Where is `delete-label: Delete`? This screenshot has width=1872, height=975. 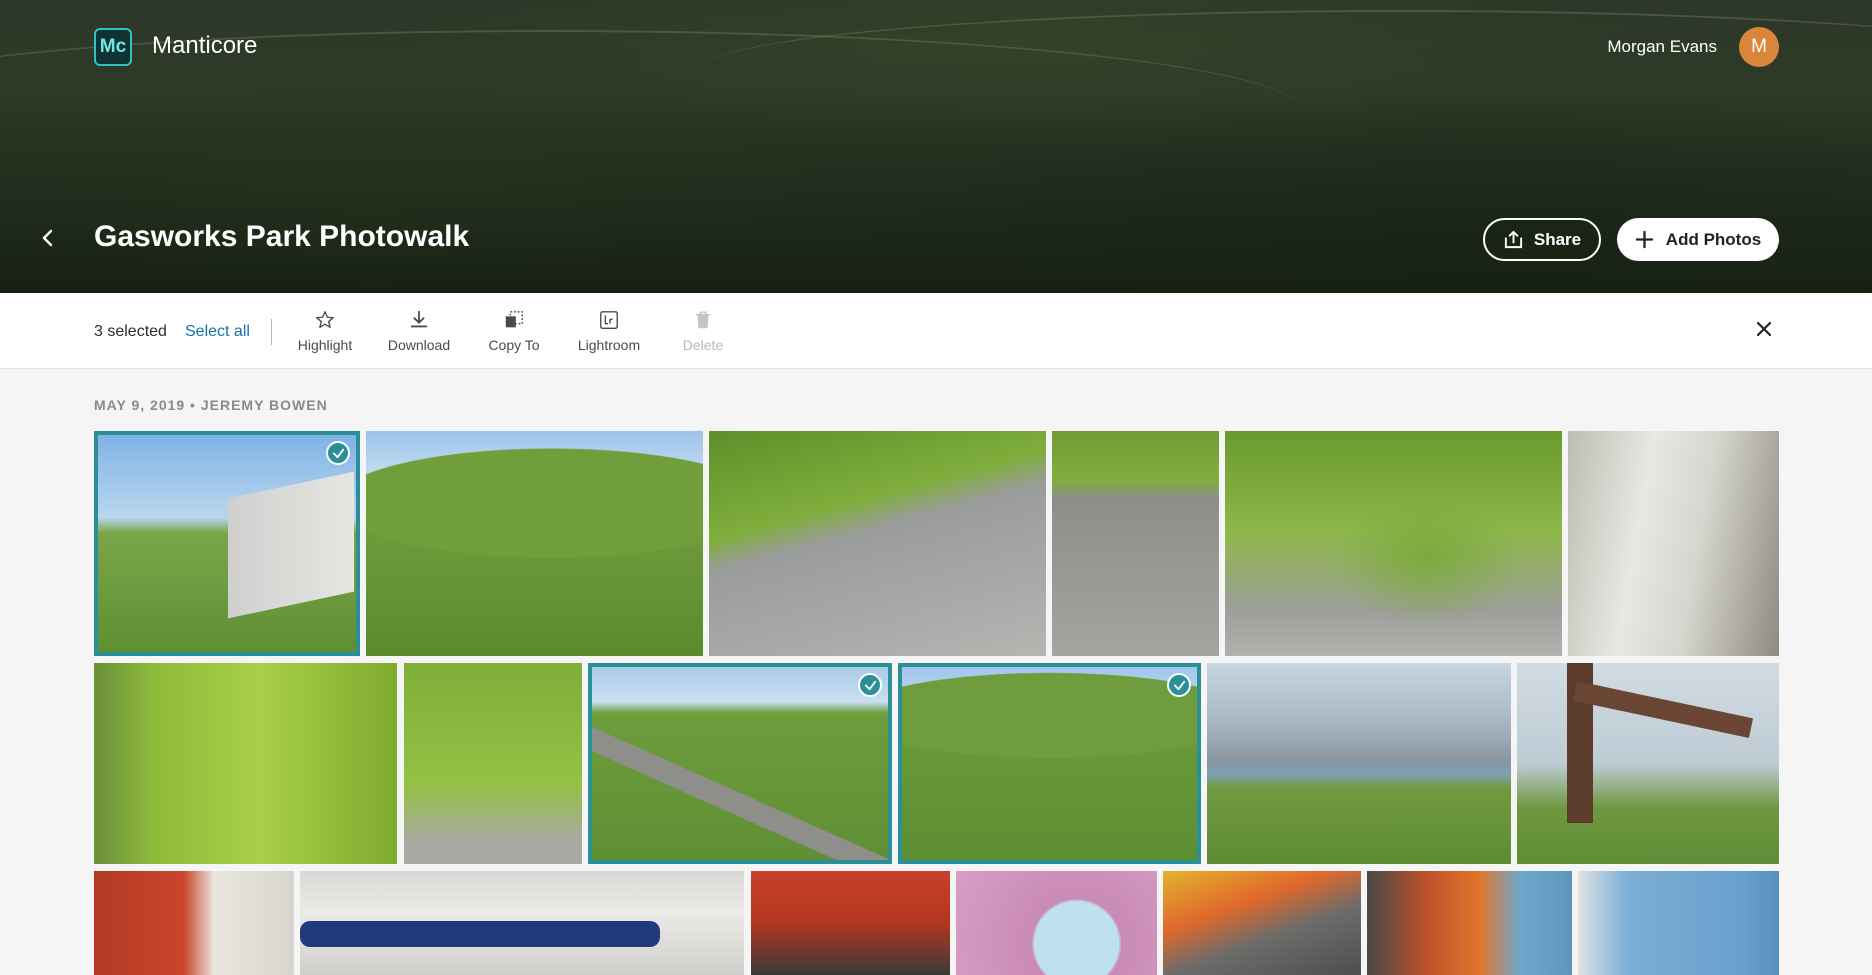
delete-label: Delete is located at coordinates (703, 345).